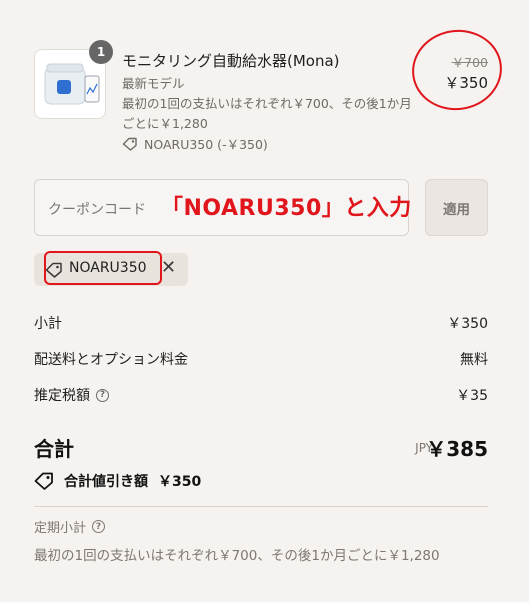 The height and width of the screenshot is (602, 529). Describe the element at coordinates (180, 482) in the screenshot. I see `savings-value: ￥350` at that location.